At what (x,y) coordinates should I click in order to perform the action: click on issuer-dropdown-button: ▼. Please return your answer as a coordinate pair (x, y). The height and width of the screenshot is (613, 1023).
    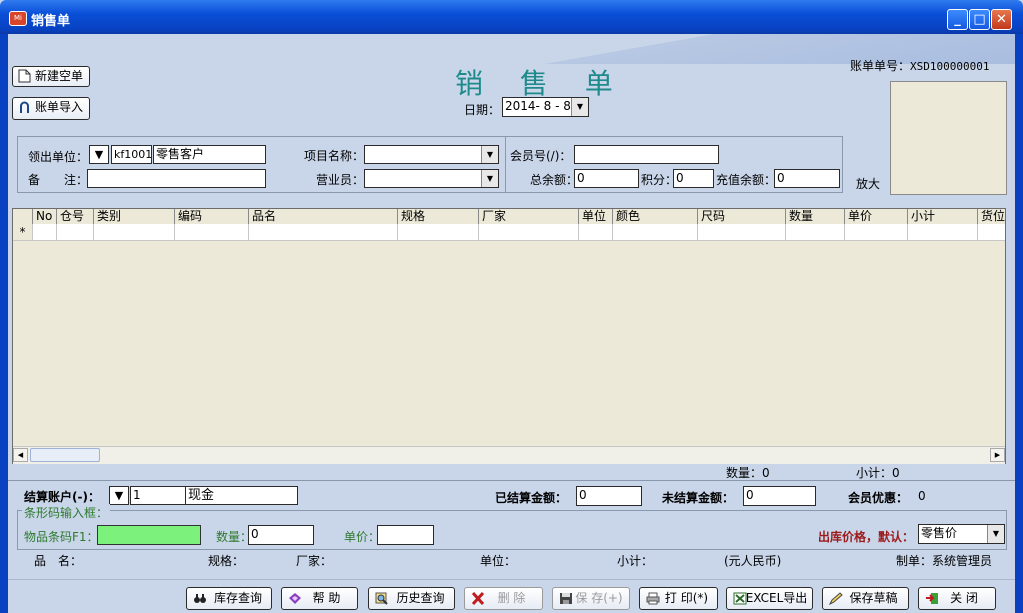
    Looking at the image, I should click on (99, 154).